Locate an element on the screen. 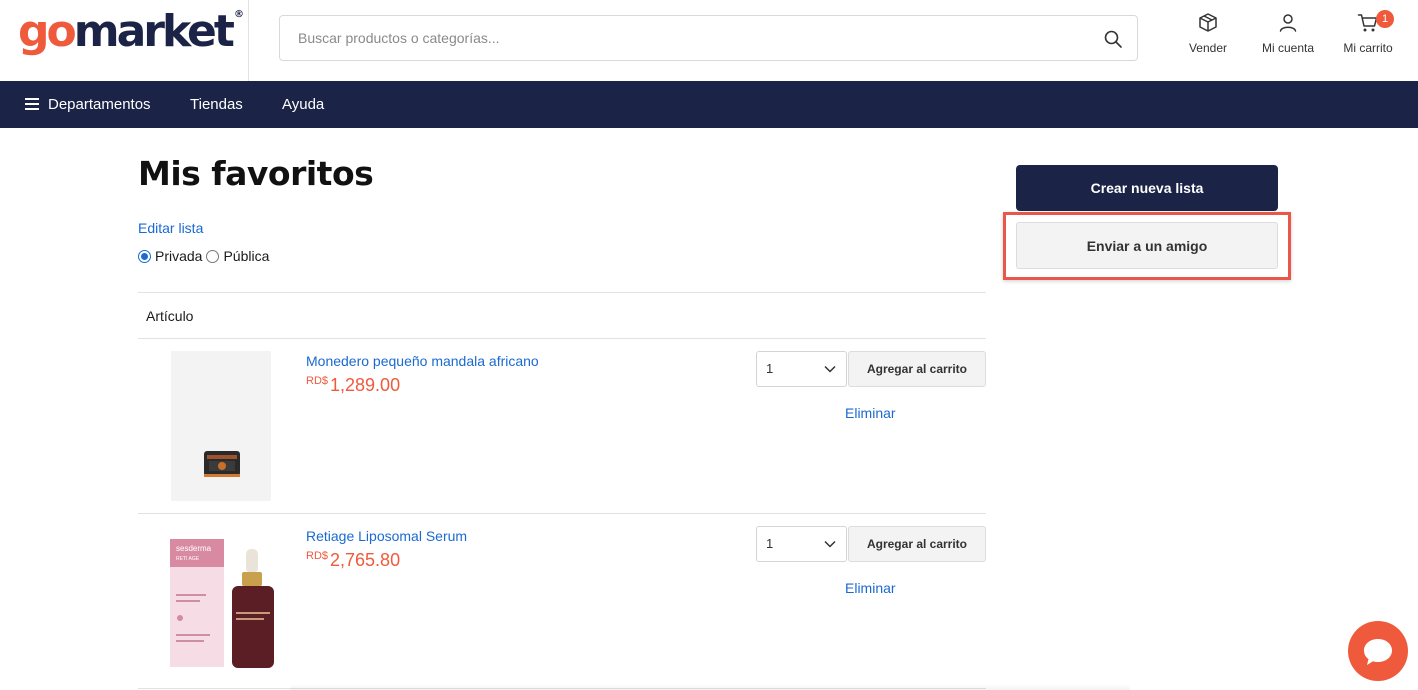  edit-list-link: Editar lista is located at coordinates (170, 228).